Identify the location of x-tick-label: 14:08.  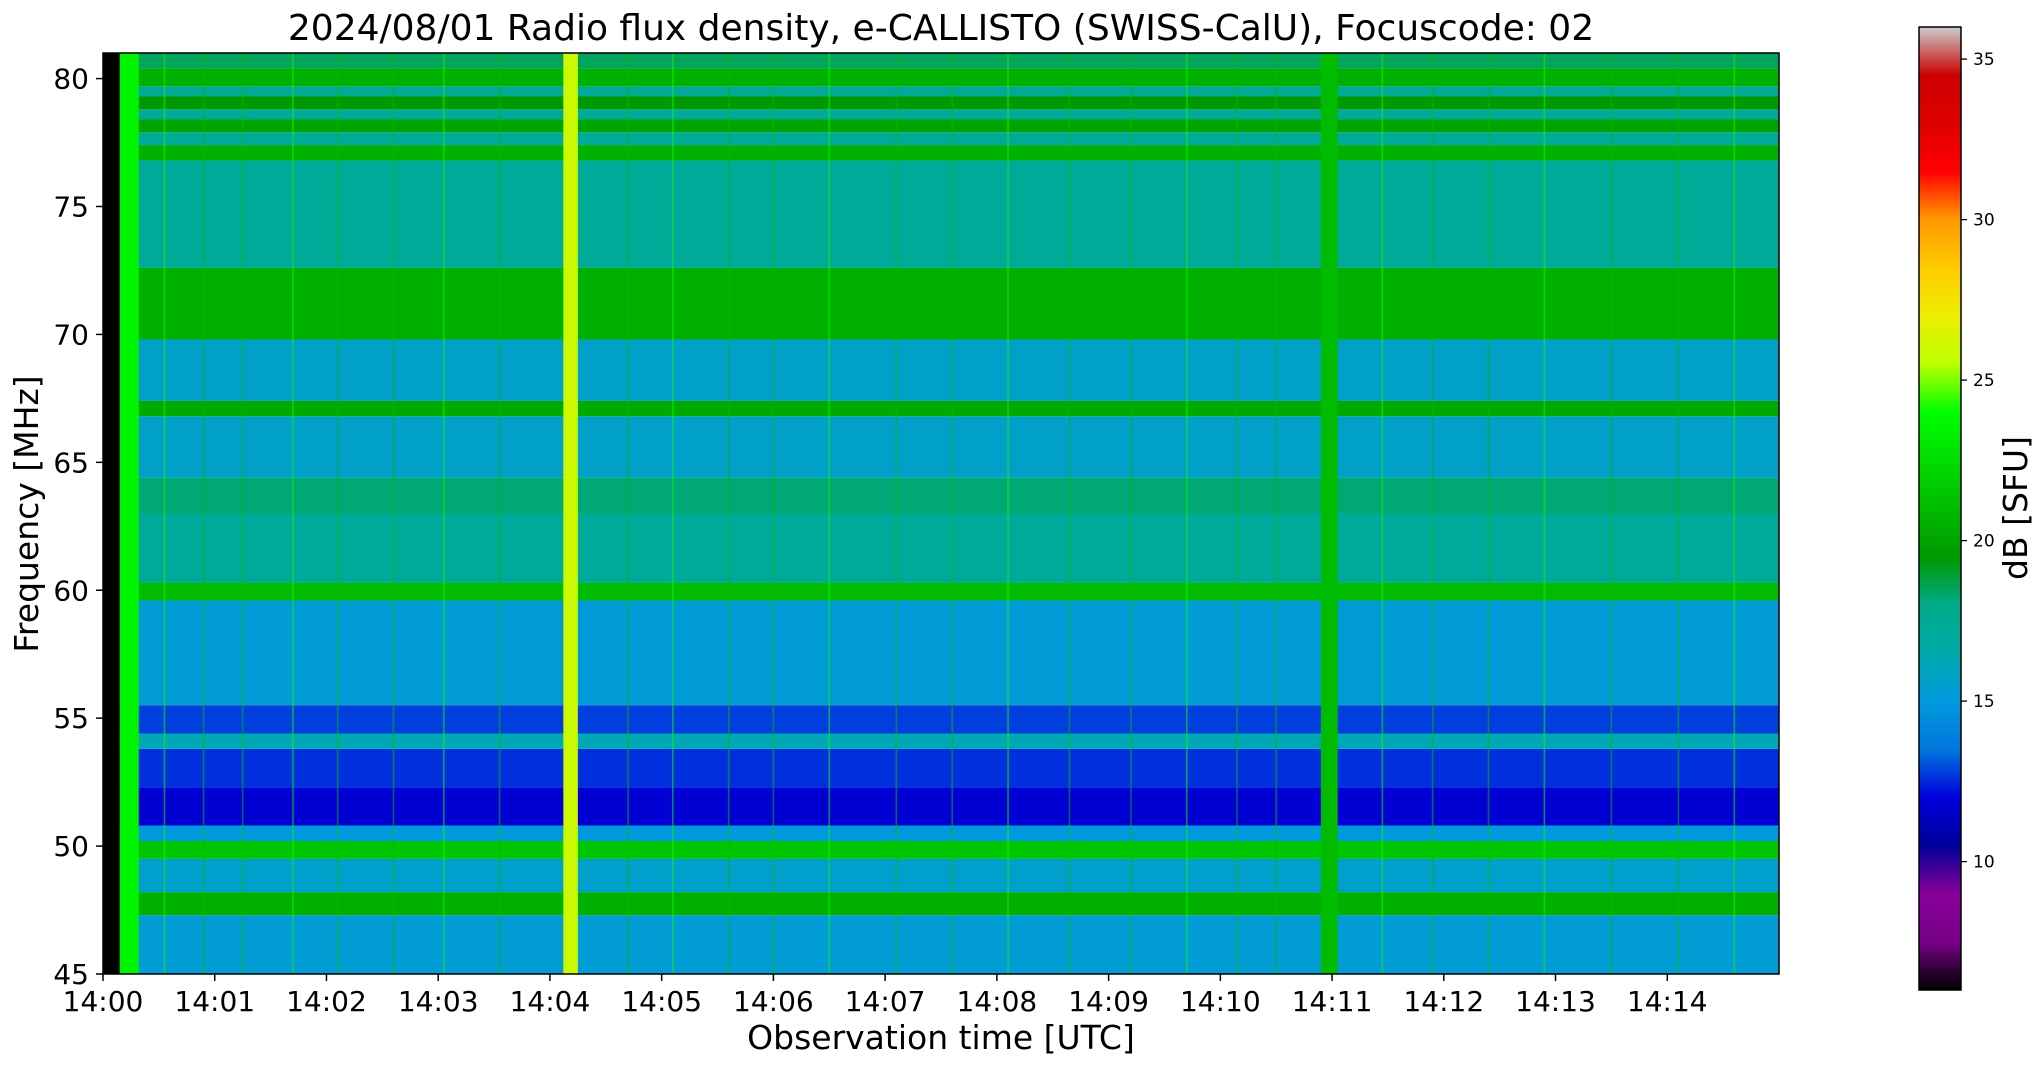
(997, 1001).